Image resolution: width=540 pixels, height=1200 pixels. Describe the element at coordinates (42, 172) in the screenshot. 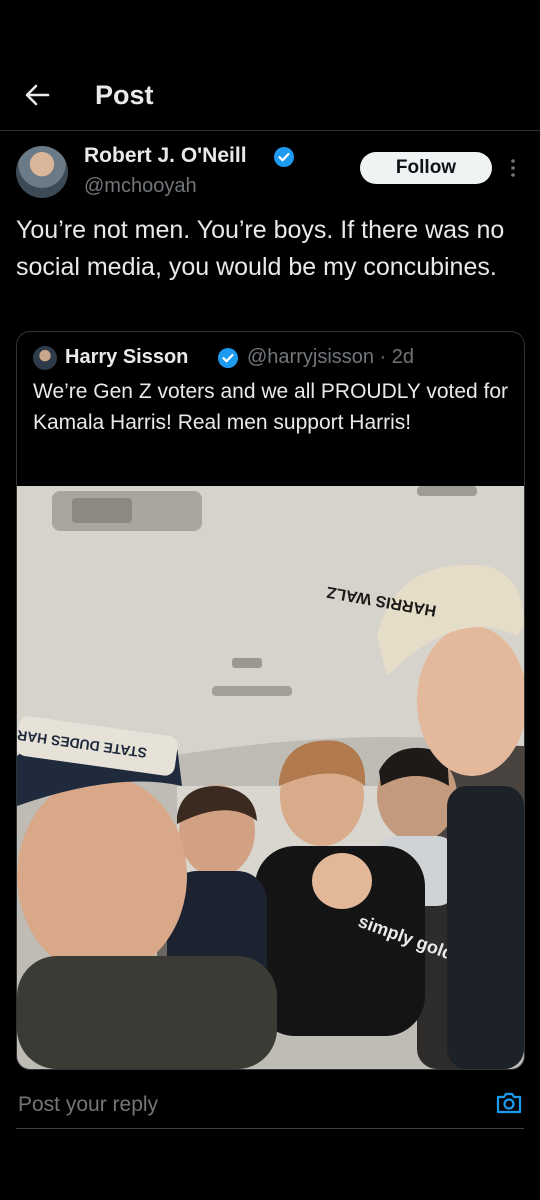

I see `author-avatar` at that location.